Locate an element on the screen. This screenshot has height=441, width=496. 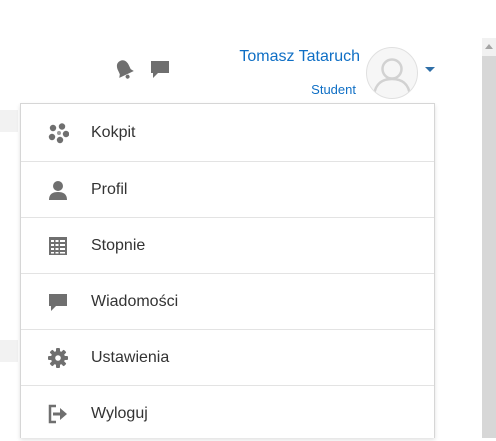
messages-button is located at coordinates (160, 69).